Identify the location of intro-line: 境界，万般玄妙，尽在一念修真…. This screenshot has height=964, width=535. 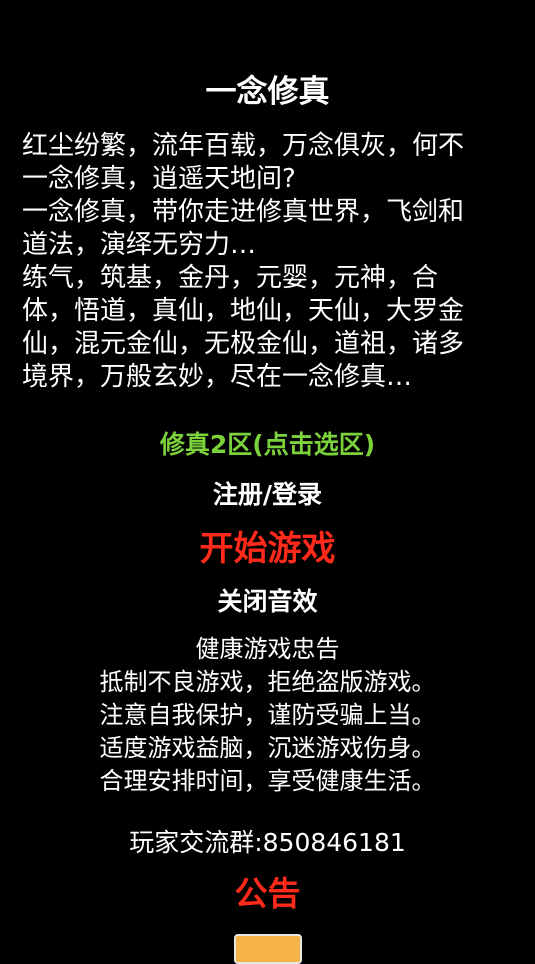
(217, 377).